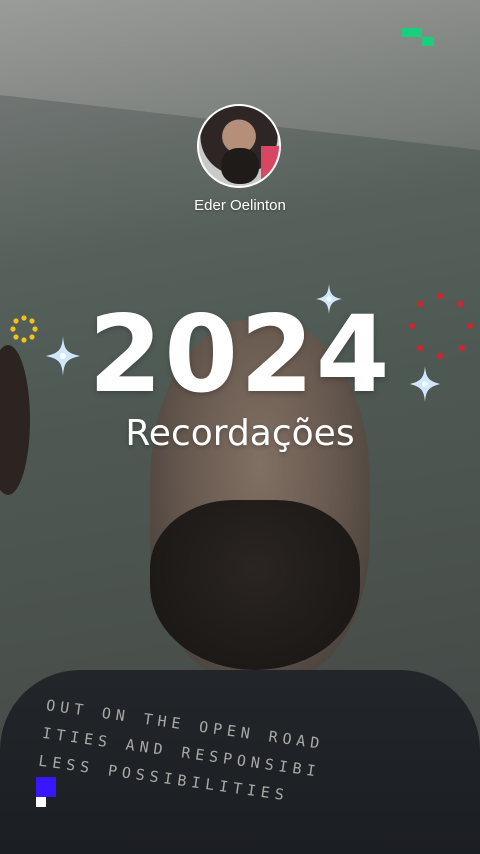 This screenshot has height=854, width=480. Describe the element at coordinates (240, 166) in the screenshot. I see `avatar-beard` at that location.